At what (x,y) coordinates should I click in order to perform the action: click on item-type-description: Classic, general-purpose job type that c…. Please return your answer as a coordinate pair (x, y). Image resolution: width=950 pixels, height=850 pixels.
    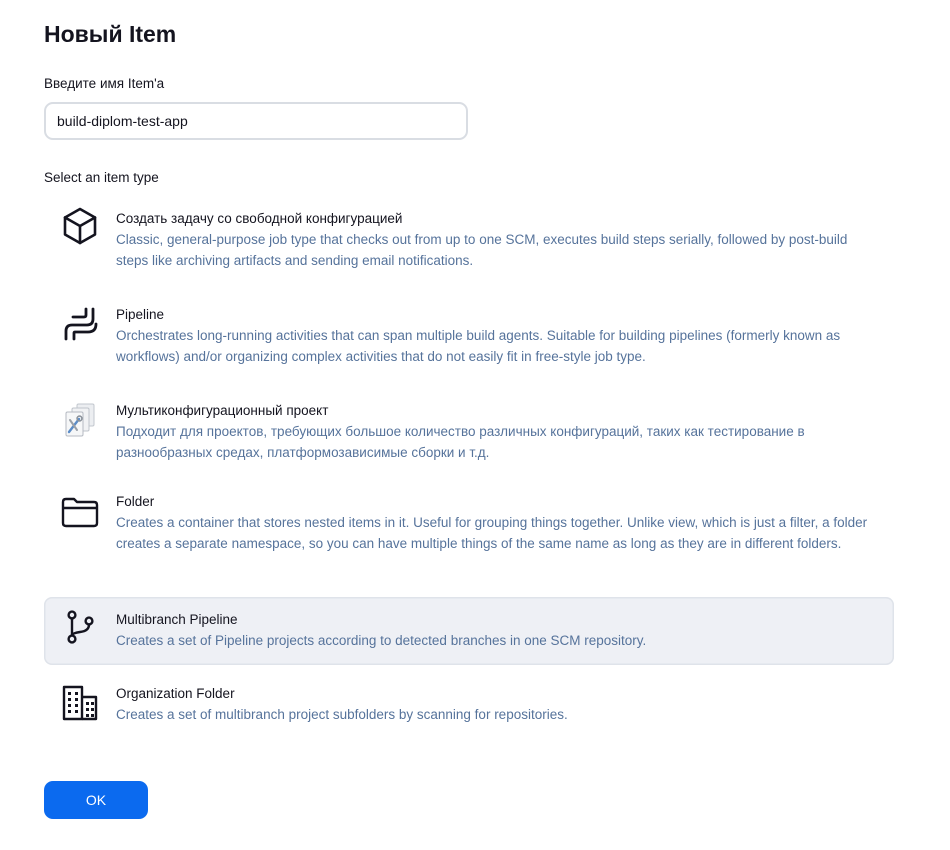
    Looking at the image, I should click on (482, 250).